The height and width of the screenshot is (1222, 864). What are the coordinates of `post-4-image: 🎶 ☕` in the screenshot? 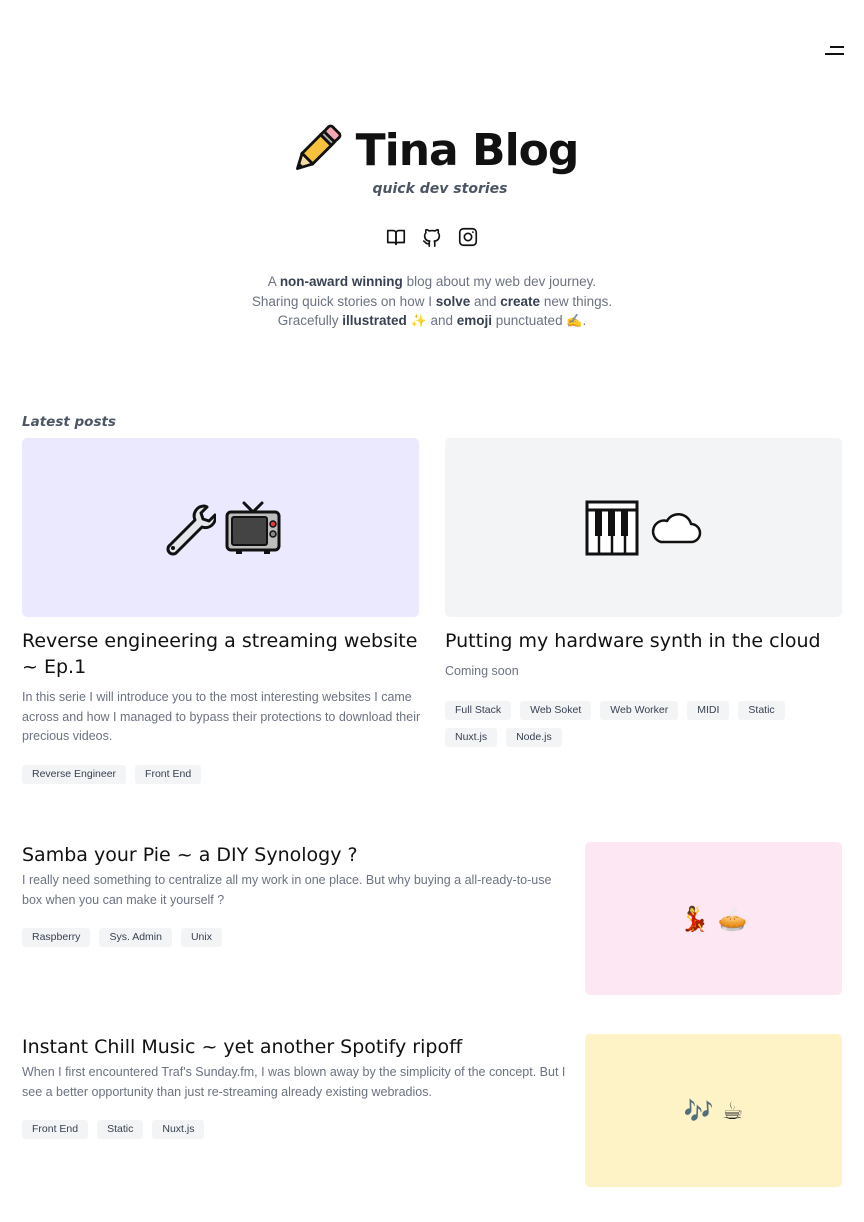 It's located at (713, 1110).